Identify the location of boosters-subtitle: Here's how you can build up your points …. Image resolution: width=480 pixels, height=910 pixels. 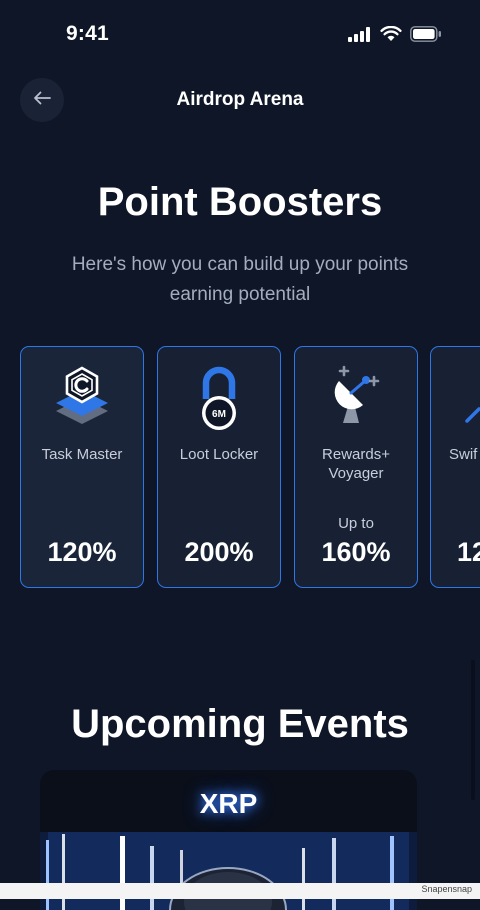
(240, 279).